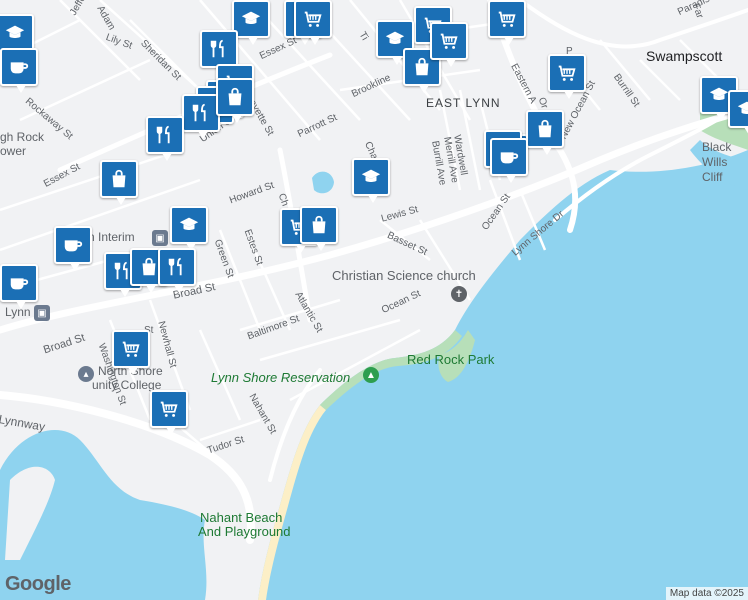  Describe the element at coordinates (280, 377) in the screenshot. I see `lynn-shore-reservation-label: Lynn Shore Reservation` at that location.